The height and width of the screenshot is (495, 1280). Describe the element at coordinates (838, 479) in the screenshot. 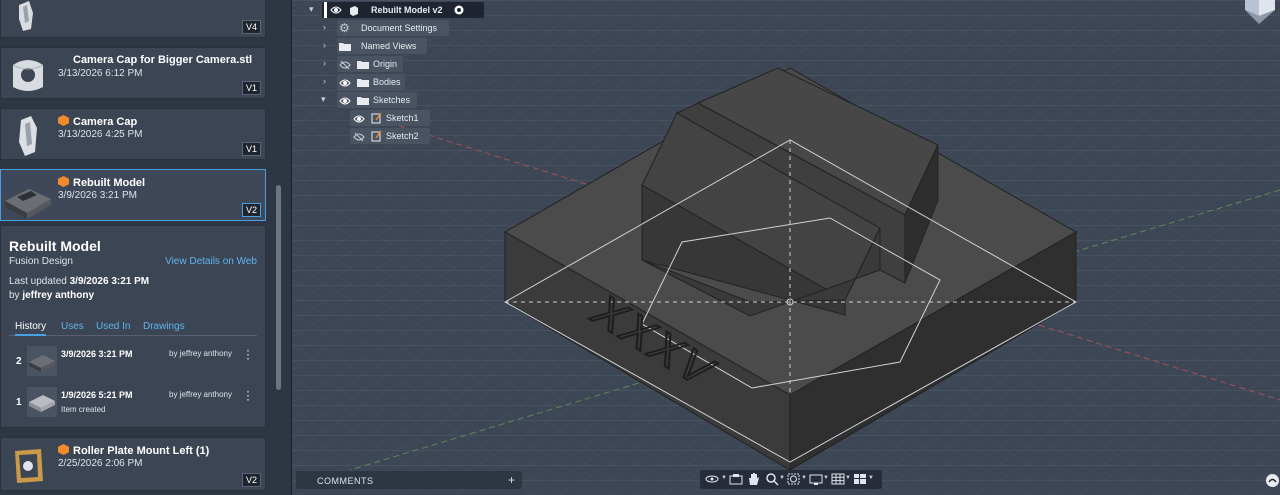

I see `grid-settings-icon` at that location.